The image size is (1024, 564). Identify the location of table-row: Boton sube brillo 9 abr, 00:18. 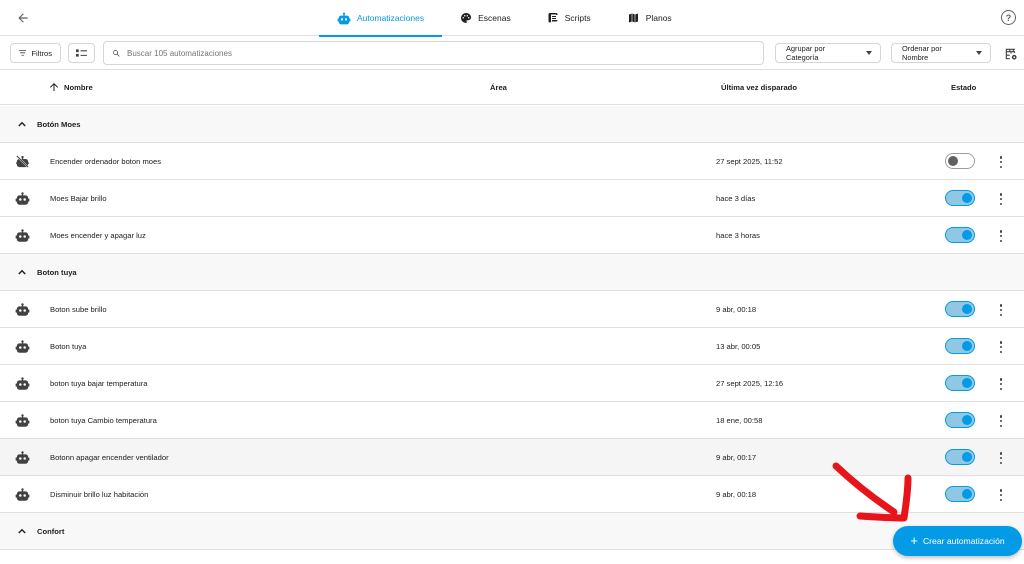
(512, 309).